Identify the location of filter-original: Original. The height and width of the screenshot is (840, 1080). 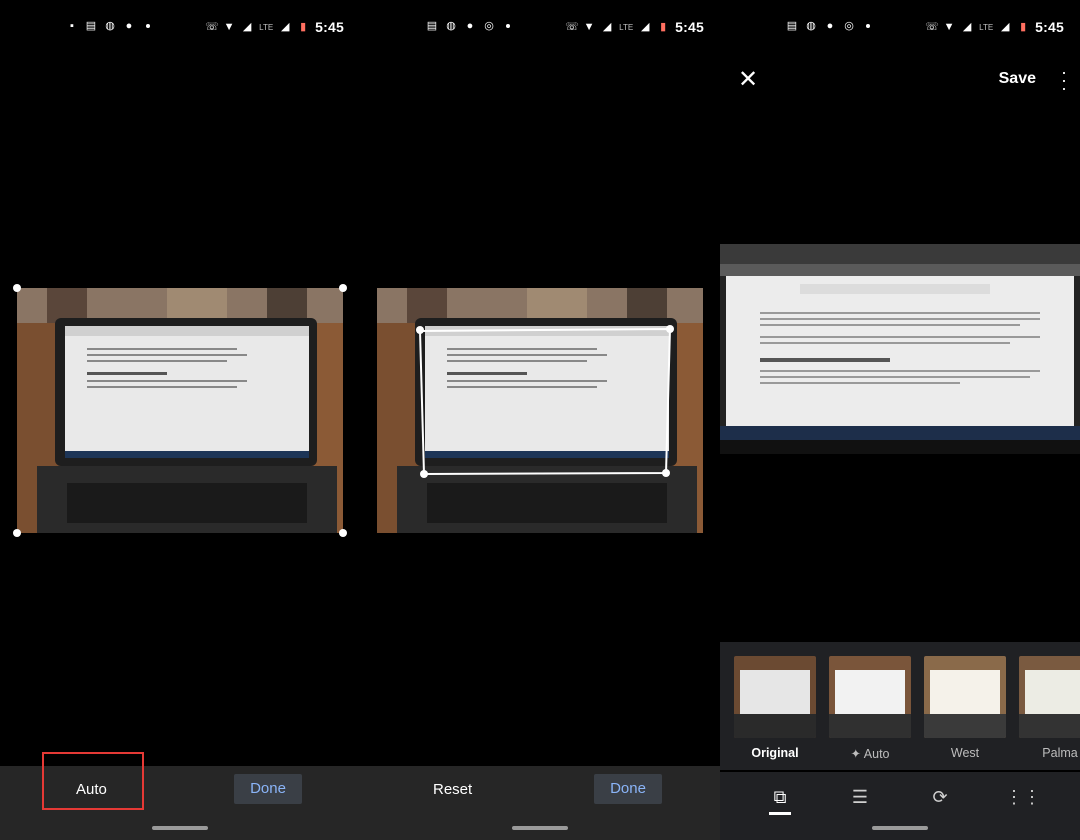
(775, 708).